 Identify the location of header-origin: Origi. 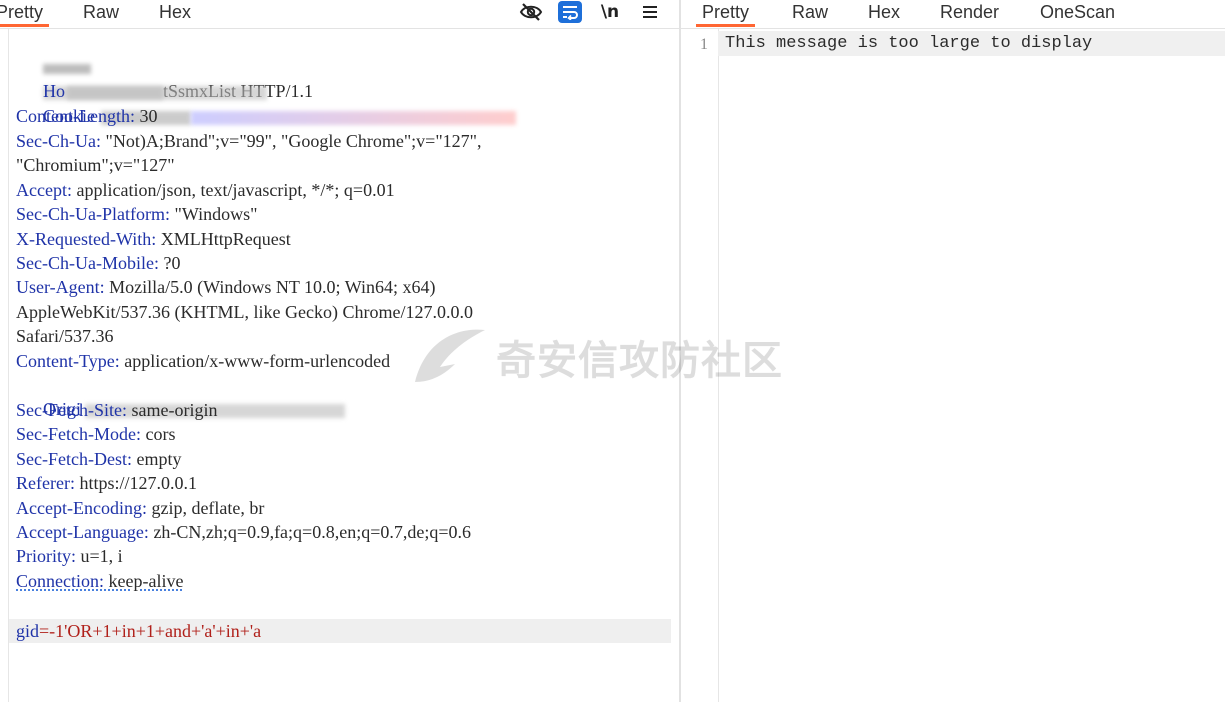
(180, 396).